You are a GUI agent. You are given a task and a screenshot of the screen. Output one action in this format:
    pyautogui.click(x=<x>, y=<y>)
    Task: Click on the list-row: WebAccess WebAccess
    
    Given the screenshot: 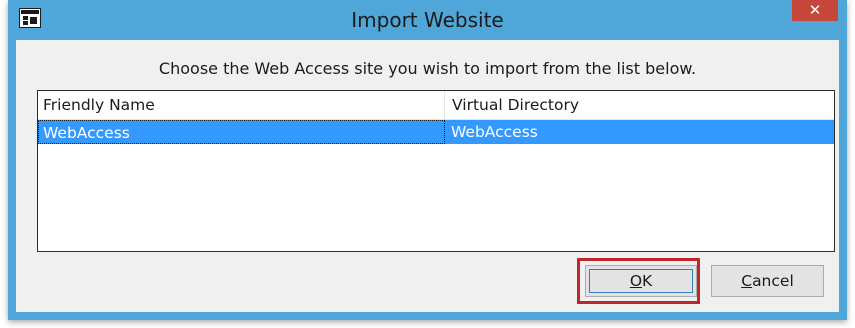 What is the action you would take?
    pyautogui.click(x=436, y=132)
    